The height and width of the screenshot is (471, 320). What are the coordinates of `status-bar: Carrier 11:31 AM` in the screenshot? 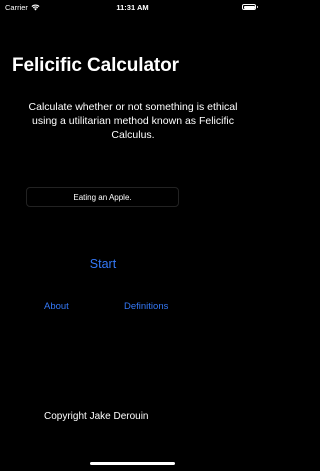 It's located at (132, 7).